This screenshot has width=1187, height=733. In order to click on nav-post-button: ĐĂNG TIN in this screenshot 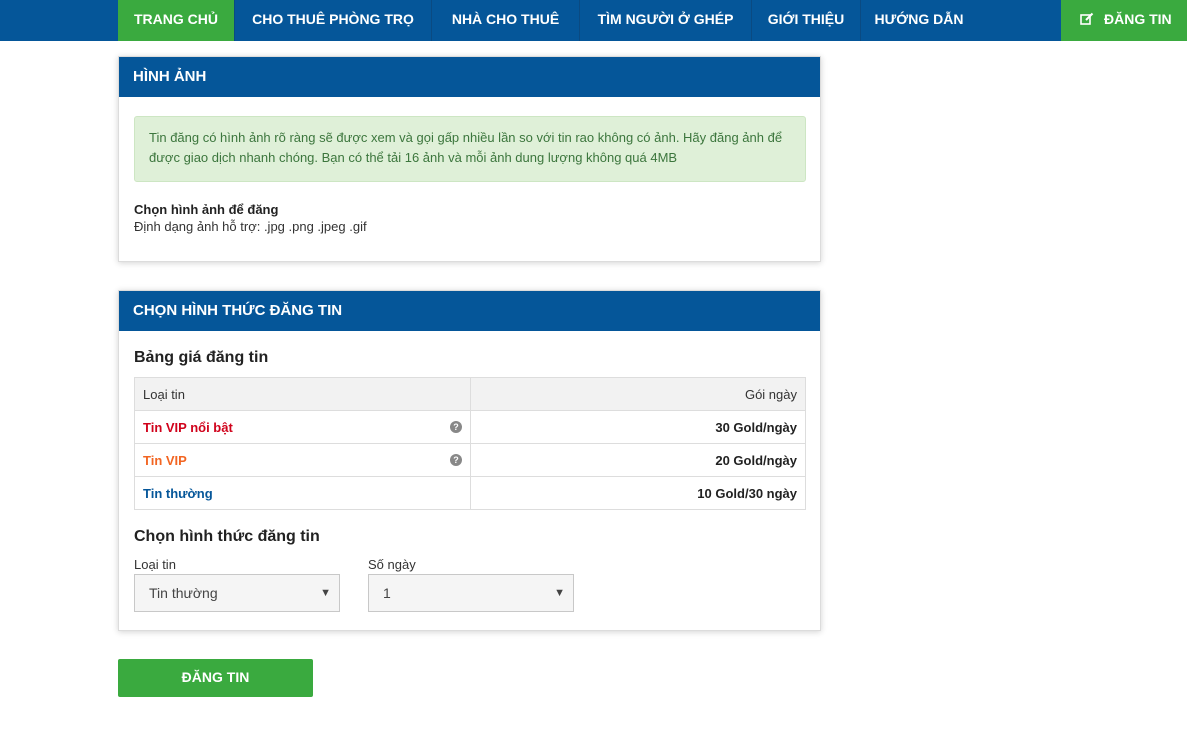, I will do `click(1124, 20)`.